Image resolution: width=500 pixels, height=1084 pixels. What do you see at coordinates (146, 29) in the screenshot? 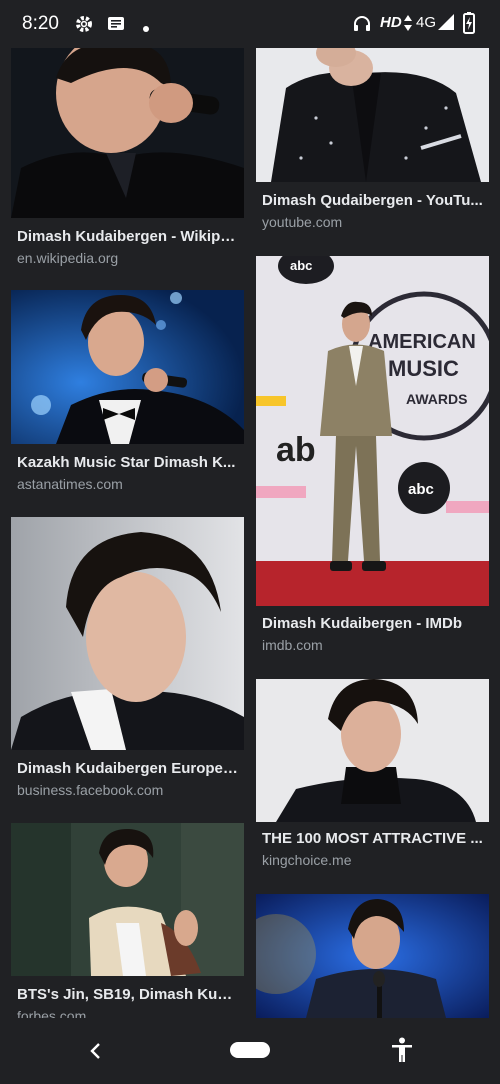
I see `dot-icon` at bounding box center [146, 29].